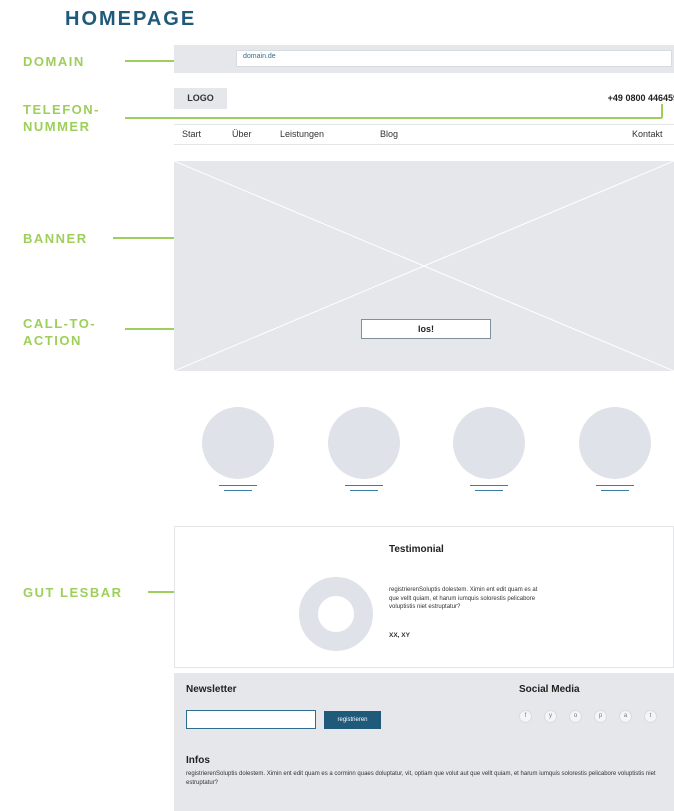  I want to click on testimonial-avatar, so click(336, 614).